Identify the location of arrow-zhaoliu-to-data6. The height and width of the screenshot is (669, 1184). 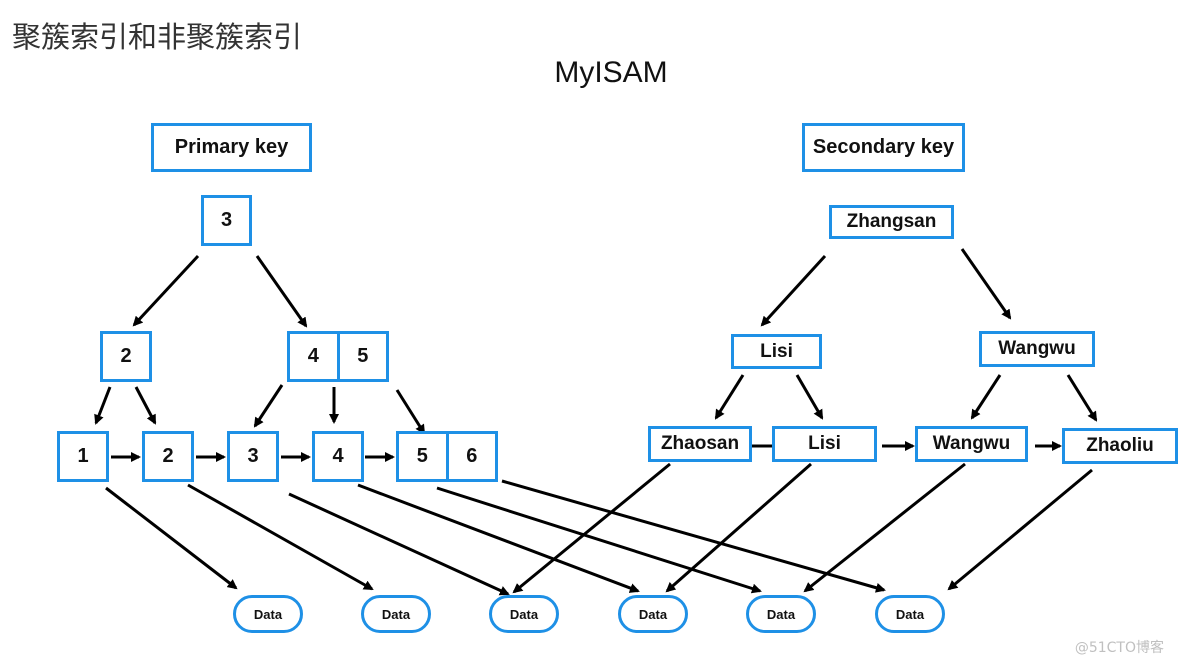
(1020, 529).